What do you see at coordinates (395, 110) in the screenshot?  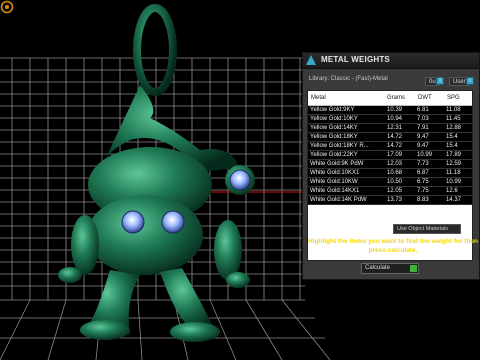 I see `grams-cell: 10.39` at bounding box center [395, 110].